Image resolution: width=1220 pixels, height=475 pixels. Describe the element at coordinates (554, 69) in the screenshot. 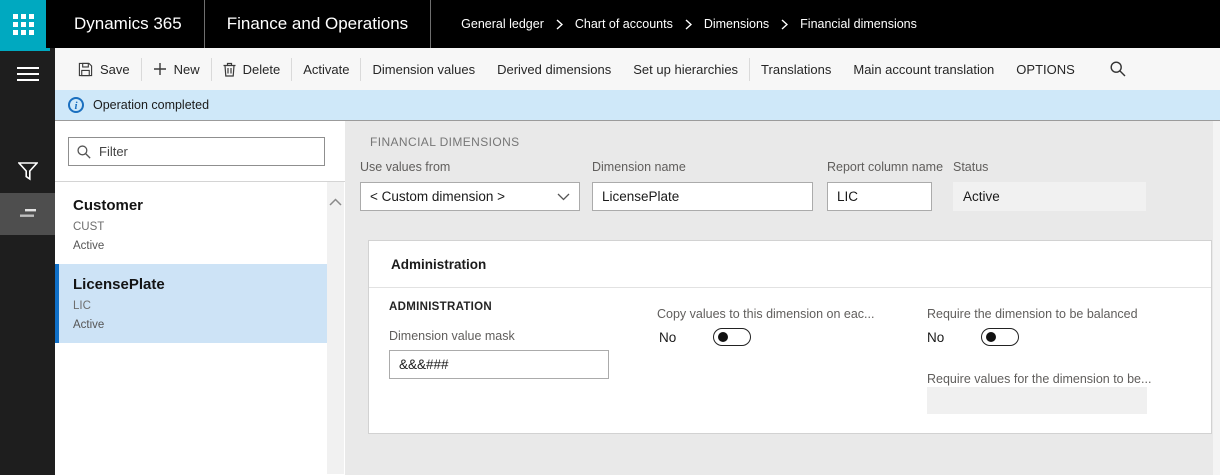

I see `derived-dimensions-button: Derived dimensions` at that location.